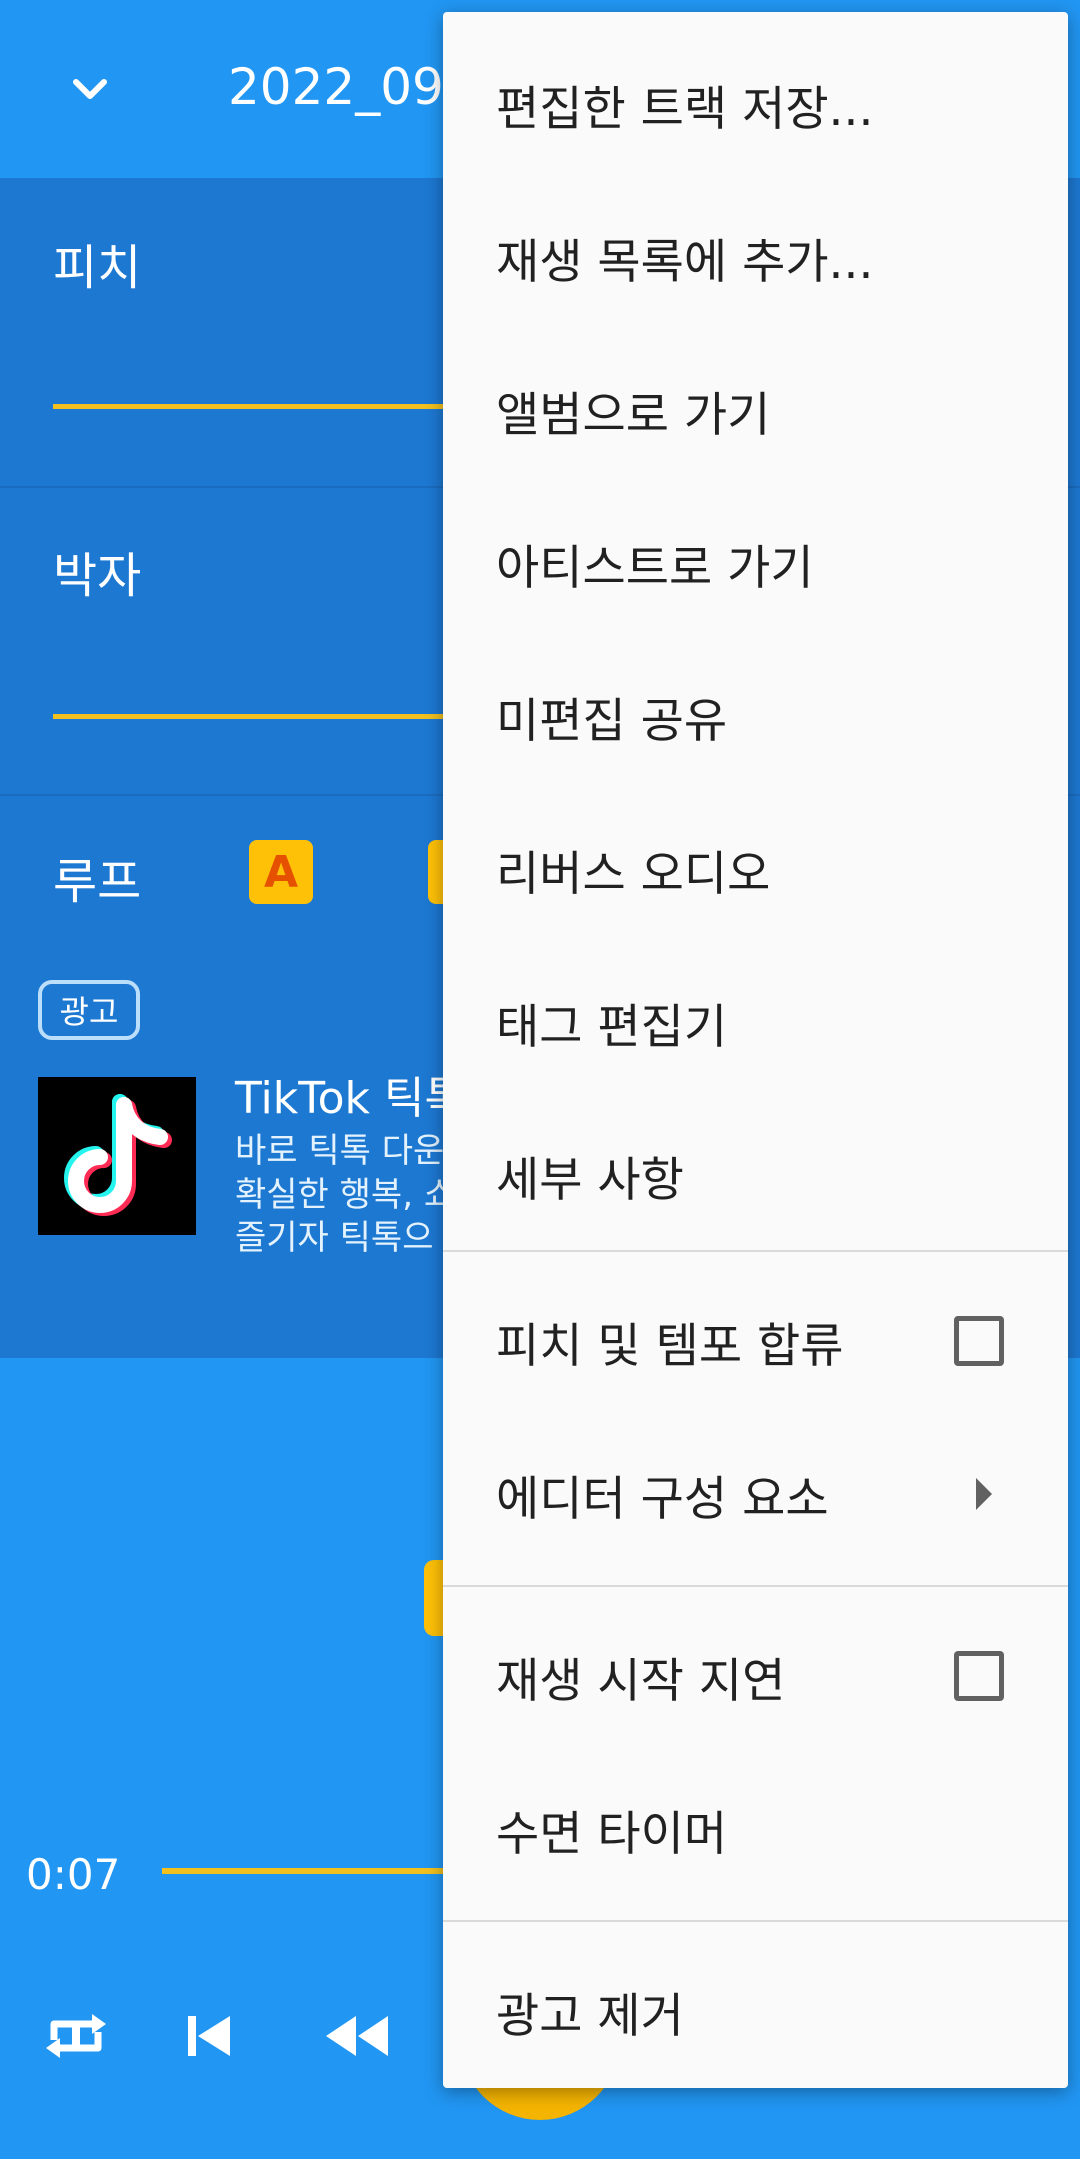 Image resolution: width=1080 pixels, height=2159 pixels. I want to click on fast-rewind-icon, so click(356, 2036).